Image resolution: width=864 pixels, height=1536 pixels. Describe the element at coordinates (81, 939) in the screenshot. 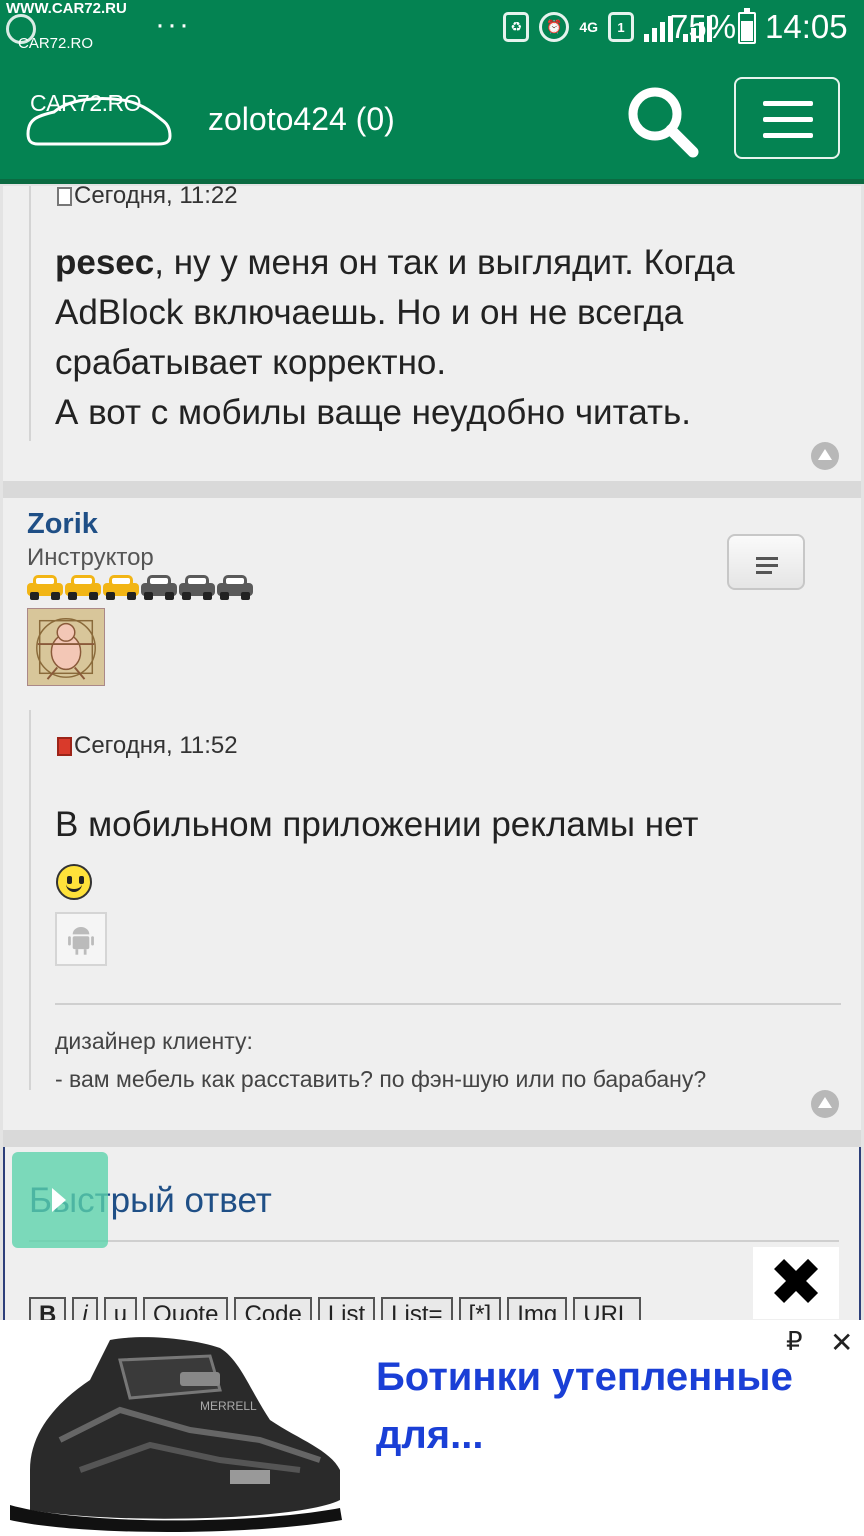

I see `android-app-icon` at that location.